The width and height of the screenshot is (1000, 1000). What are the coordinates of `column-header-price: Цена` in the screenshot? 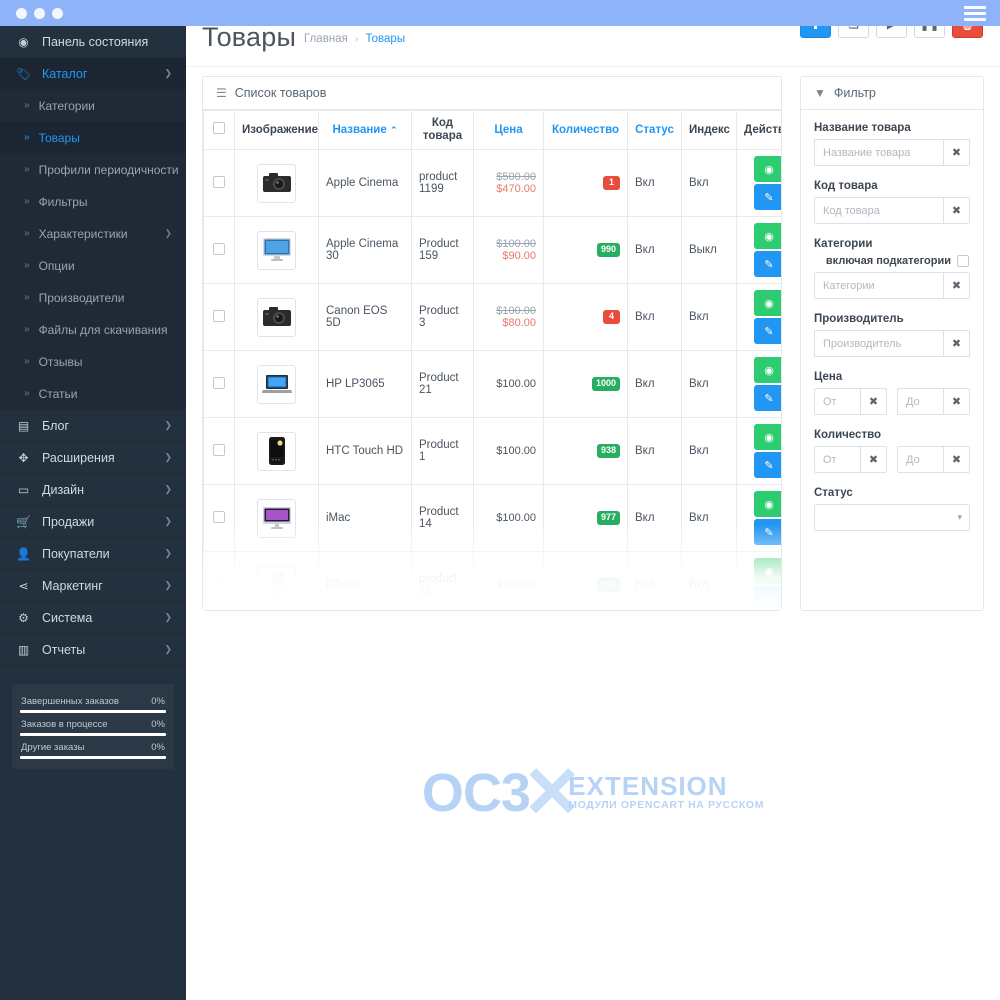 It's located at (508, 130).